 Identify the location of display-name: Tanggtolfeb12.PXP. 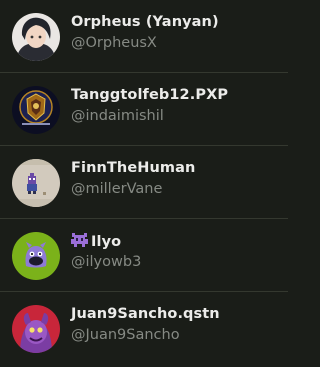
(149, 95).